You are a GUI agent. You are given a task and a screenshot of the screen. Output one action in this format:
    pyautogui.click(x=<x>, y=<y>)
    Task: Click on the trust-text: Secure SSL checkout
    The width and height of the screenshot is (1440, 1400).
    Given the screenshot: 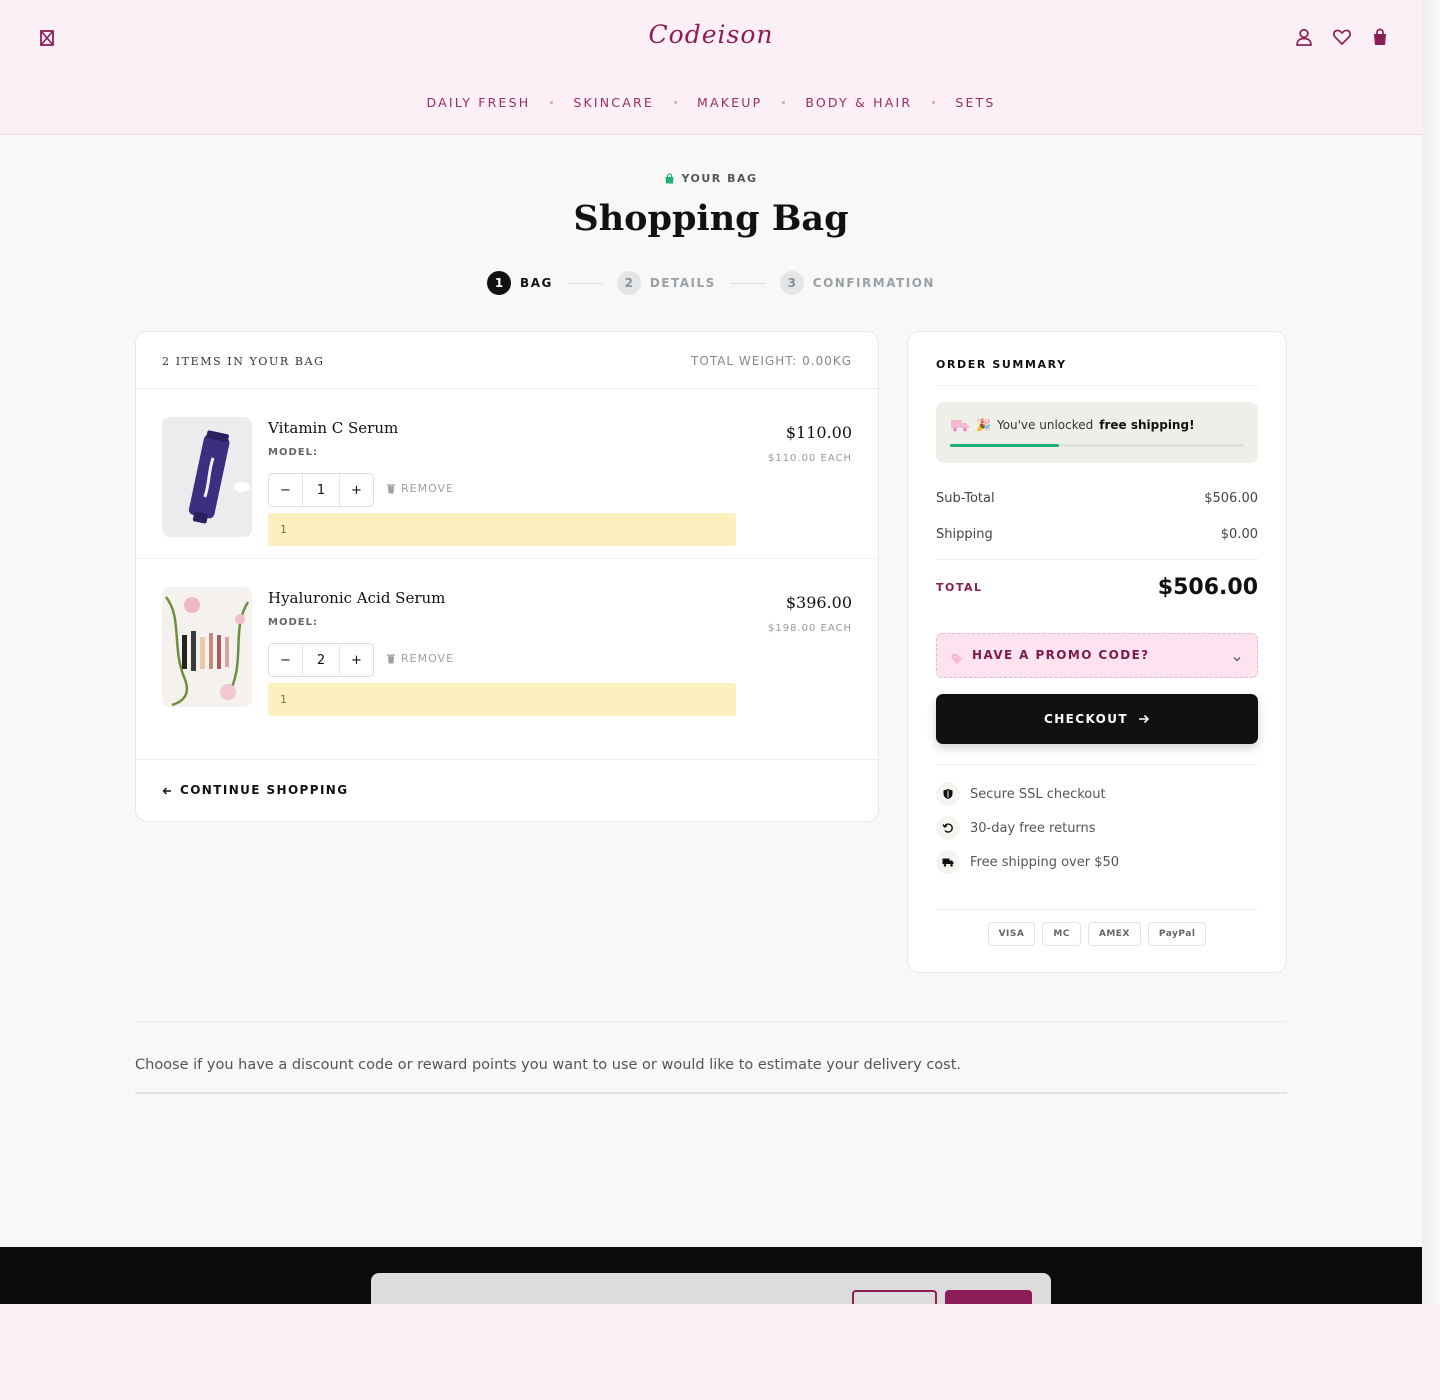 What is the action you would take?
    pyautogui.click(x=1038, y=794)
    